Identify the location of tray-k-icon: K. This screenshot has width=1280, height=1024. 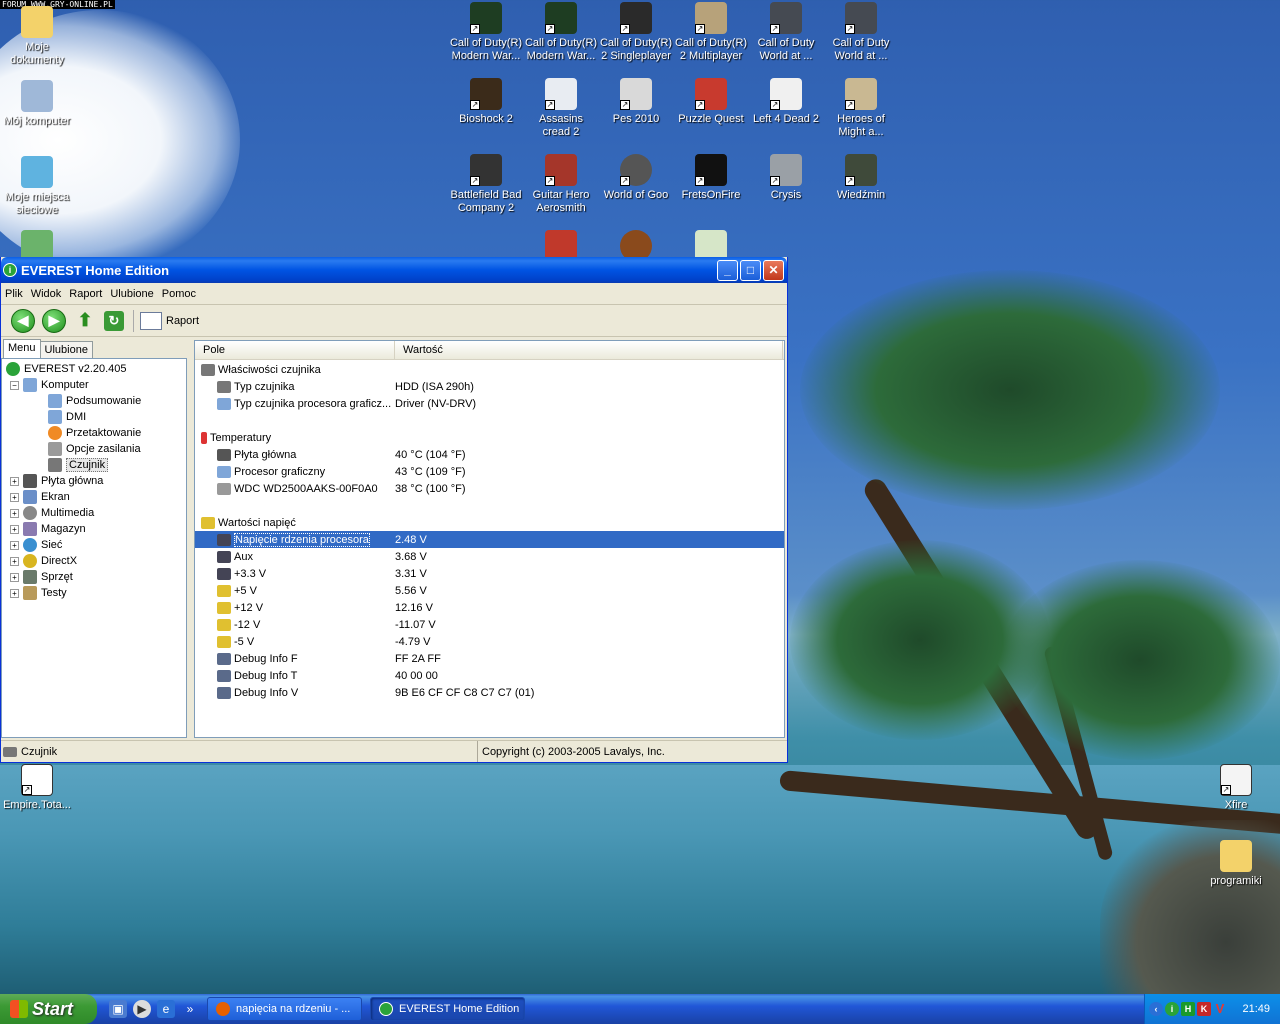
(1204, 1009).